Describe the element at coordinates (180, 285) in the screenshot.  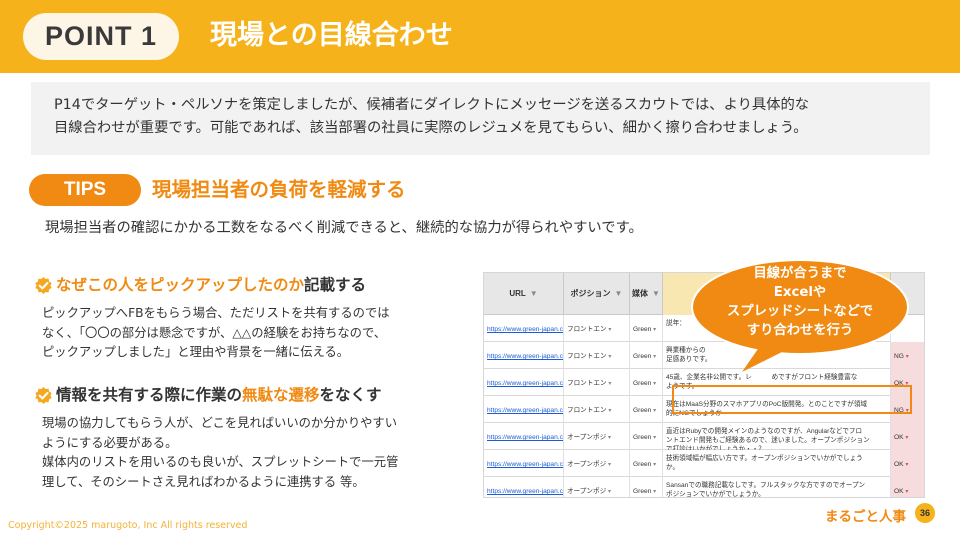
I see `section-1-heading-highlight: なぜこの人をピックアップしたのか` at that location.